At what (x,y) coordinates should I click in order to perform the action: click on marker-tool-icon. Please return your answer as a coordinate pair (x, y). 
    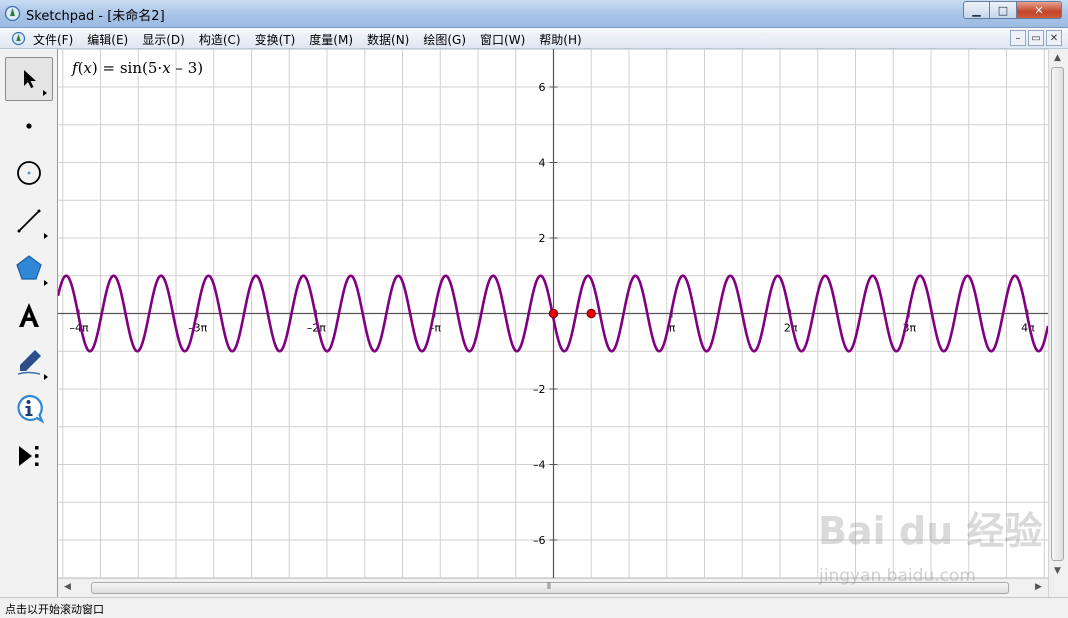
    Looking at the image, I should click on (29, 362).